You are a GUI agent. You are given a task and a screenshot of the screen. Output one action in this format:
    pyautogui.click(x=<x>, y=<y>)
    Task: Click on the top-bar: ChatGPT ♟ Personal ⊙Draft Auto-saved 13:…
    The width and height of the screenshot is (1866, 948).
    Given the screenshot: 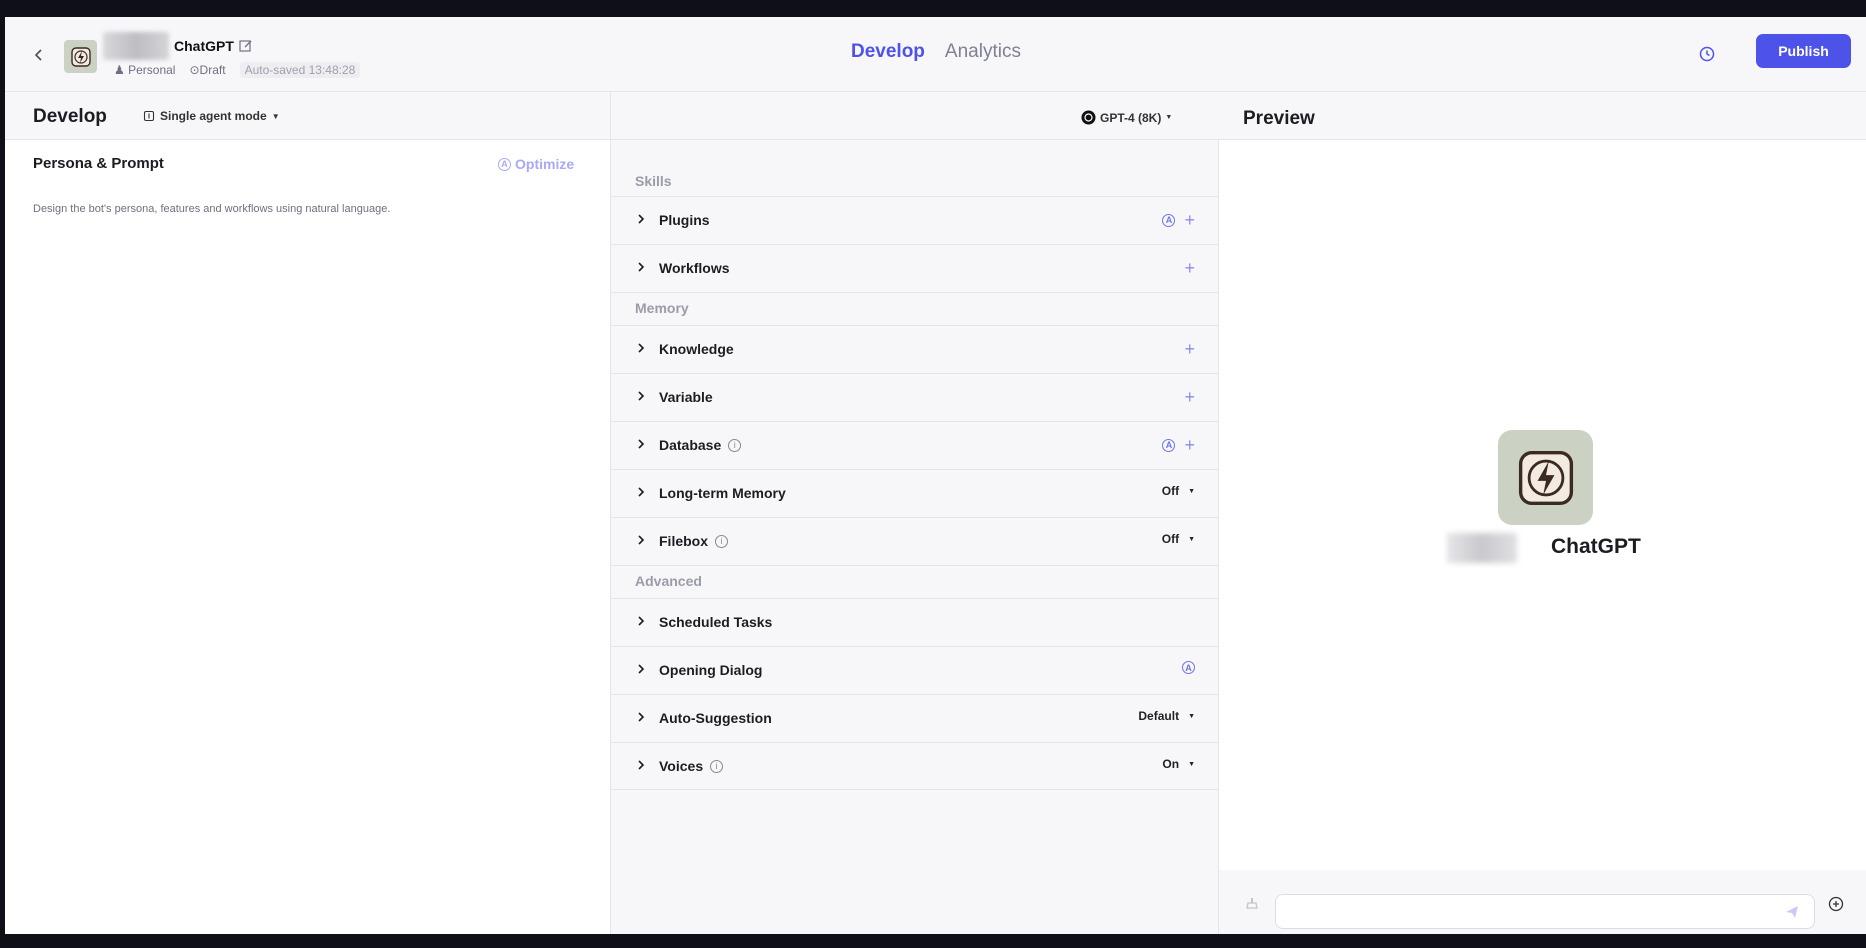 What is the action you would take?
    pyautogui.click(x=935, y=54)
    